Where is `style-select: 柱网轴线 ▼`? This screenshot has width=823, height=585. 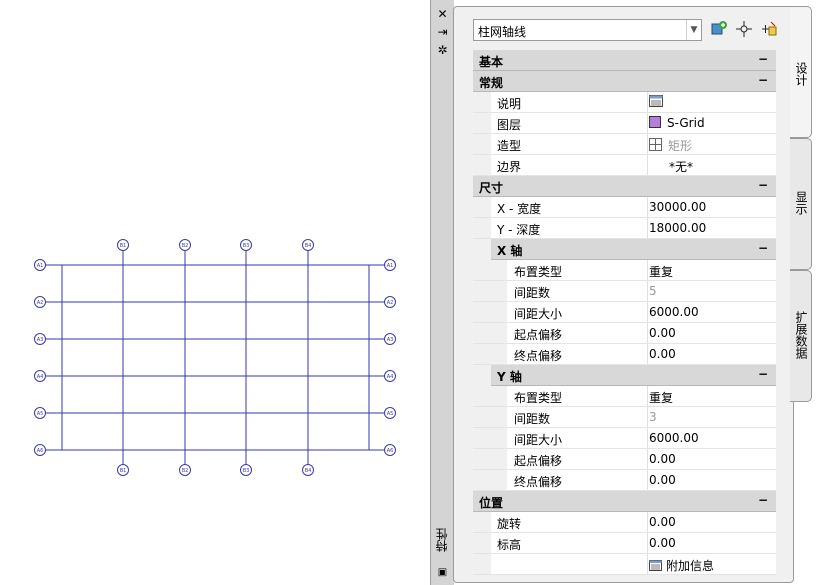 style-select: 柱网轴线 ▼ is located at coordinates (587, 30).